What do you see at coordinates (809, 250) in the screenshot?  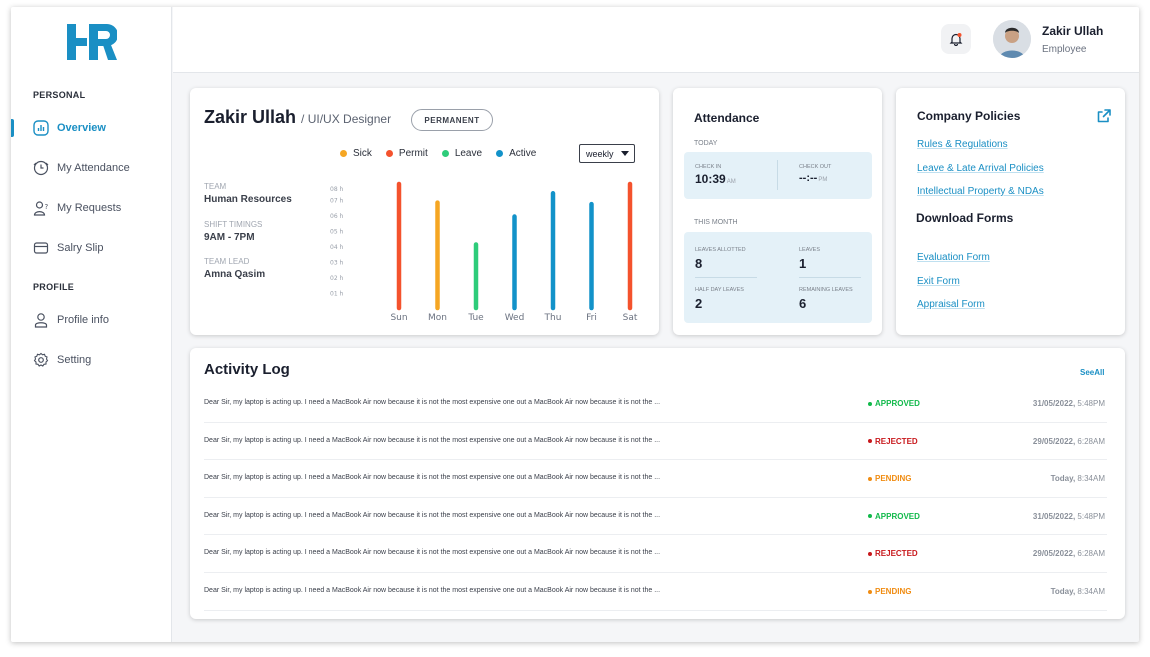 I see `leaves-label: LEAVES` at bounding box center [809, 250].